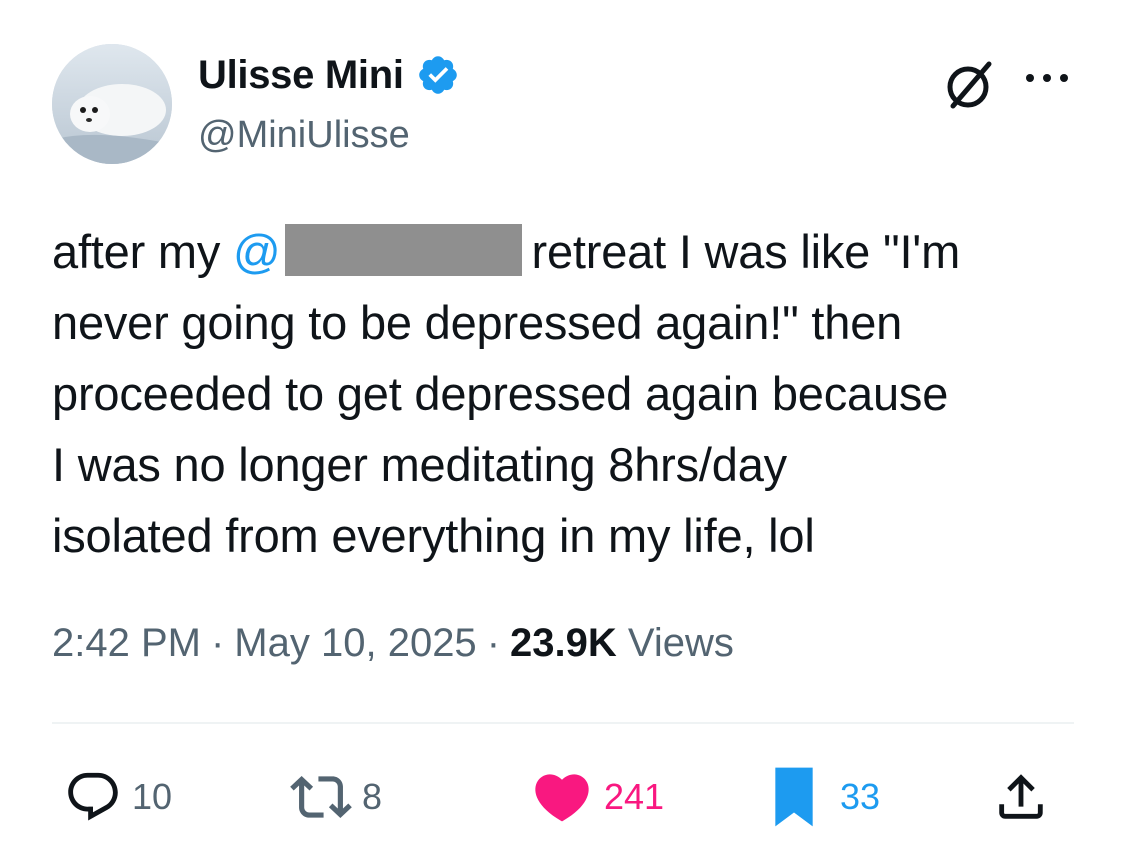  Describe the element at coordinates (301, 75) in the screenshot. I see `author-display-name: Ulisse Mini` at that location.